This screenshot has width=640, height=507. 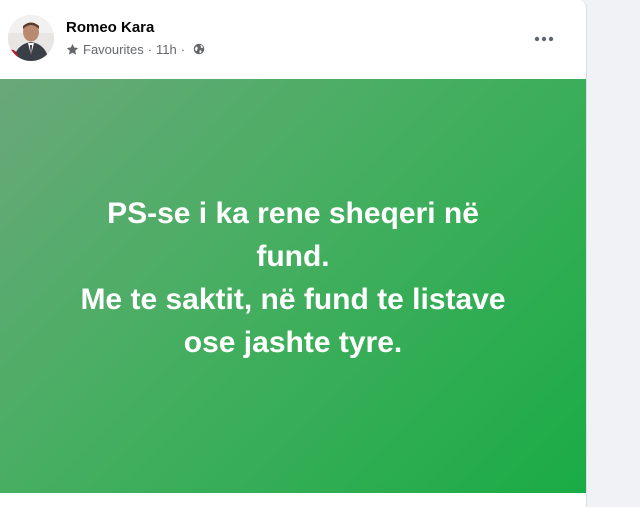 I want to click on author-avatar, so click(x=31, y=38).